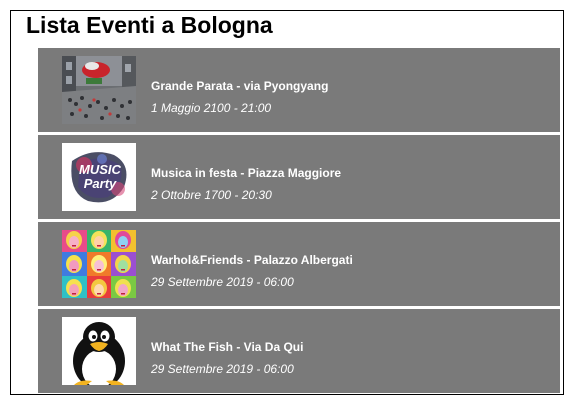  Describe the element at coordinates (211, 108) in the screenshot. I see `event-date: 1 Maggio 2100 - 21:00` at that location.